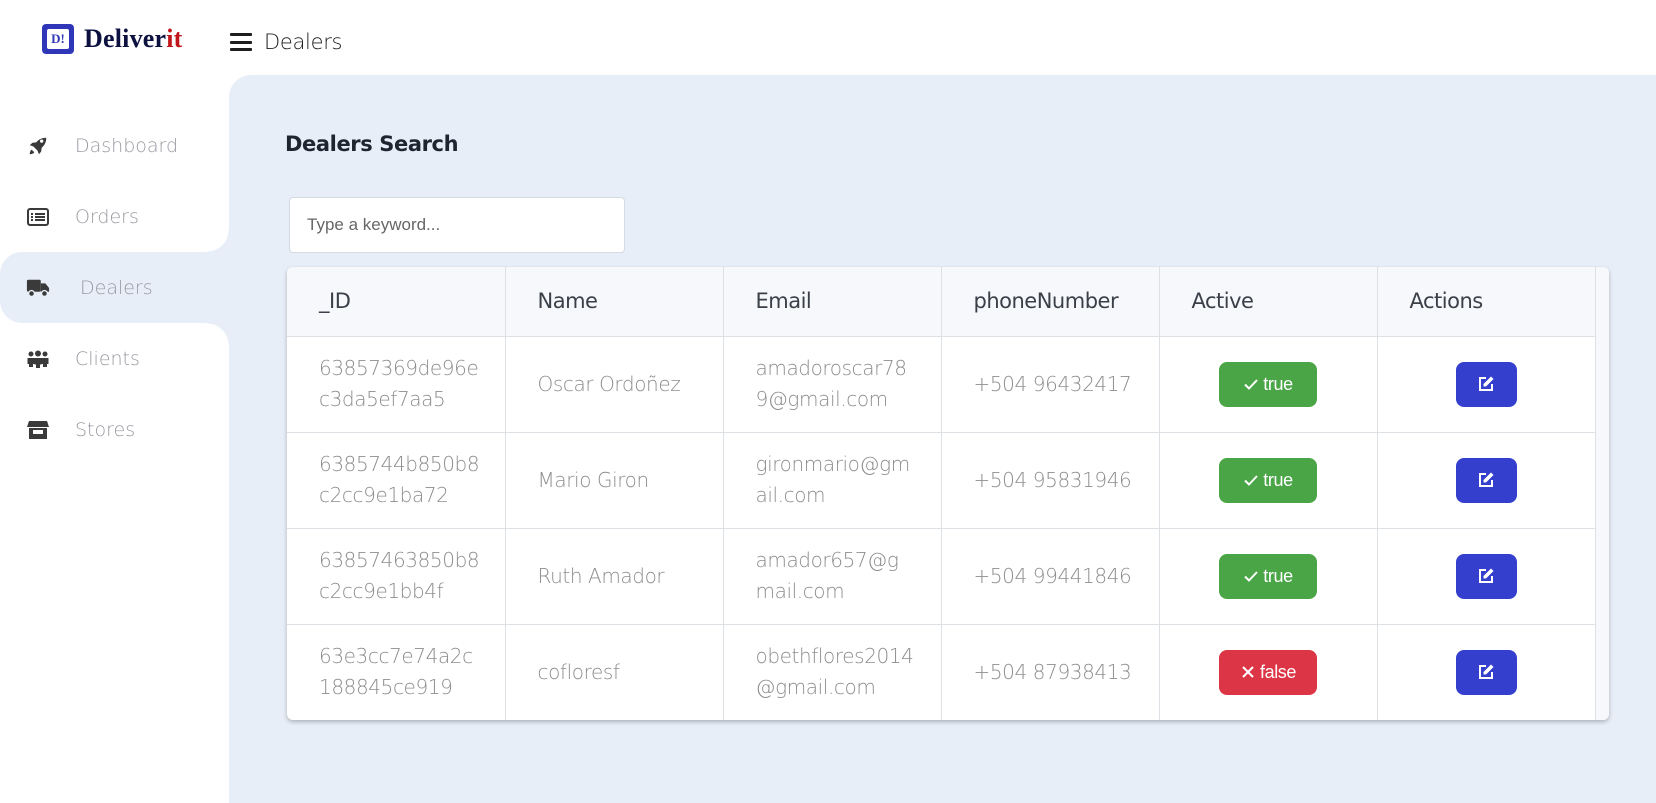 This screenshot has width=1656, height=803. I want to click on sidebar-item-dealers: Dealers, so click(114, 287).